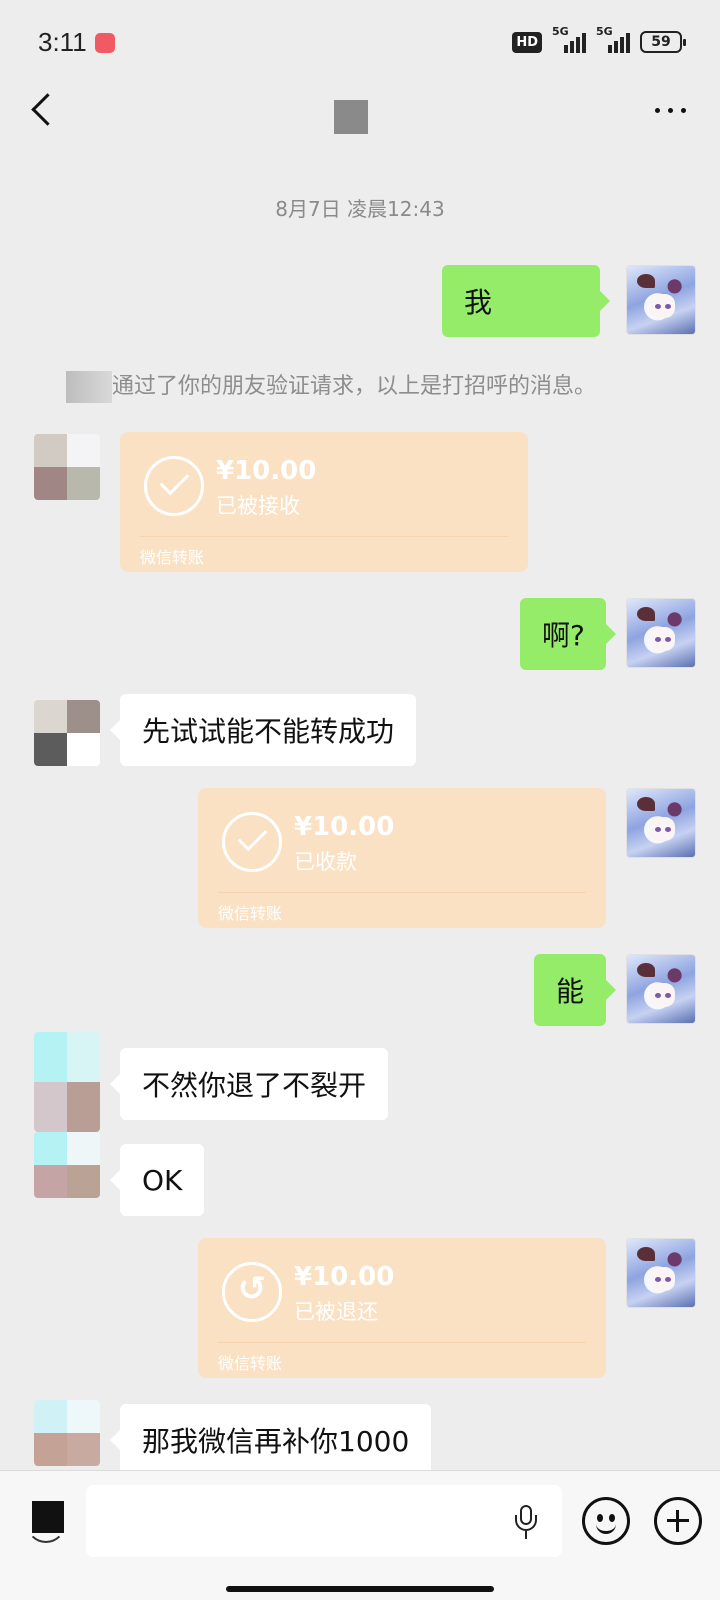  I want to click on microphone-icon, so click(526, 1522).